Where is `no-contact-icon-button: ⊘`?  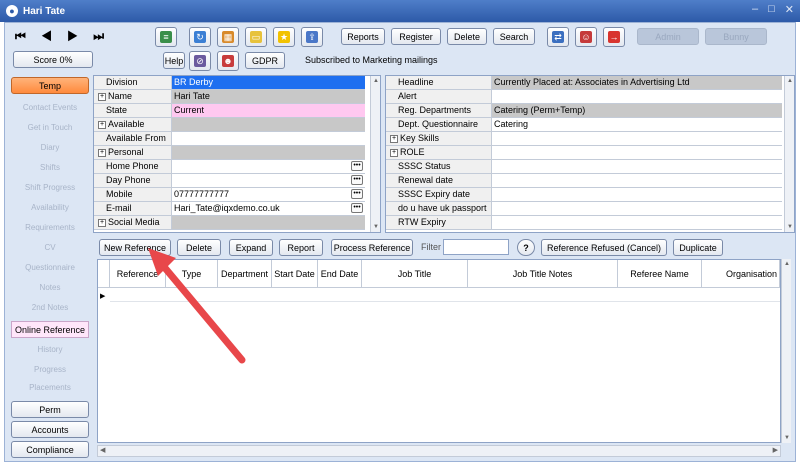 no-contact-icon-button: ⊘ is located at coordinates (200, 61).